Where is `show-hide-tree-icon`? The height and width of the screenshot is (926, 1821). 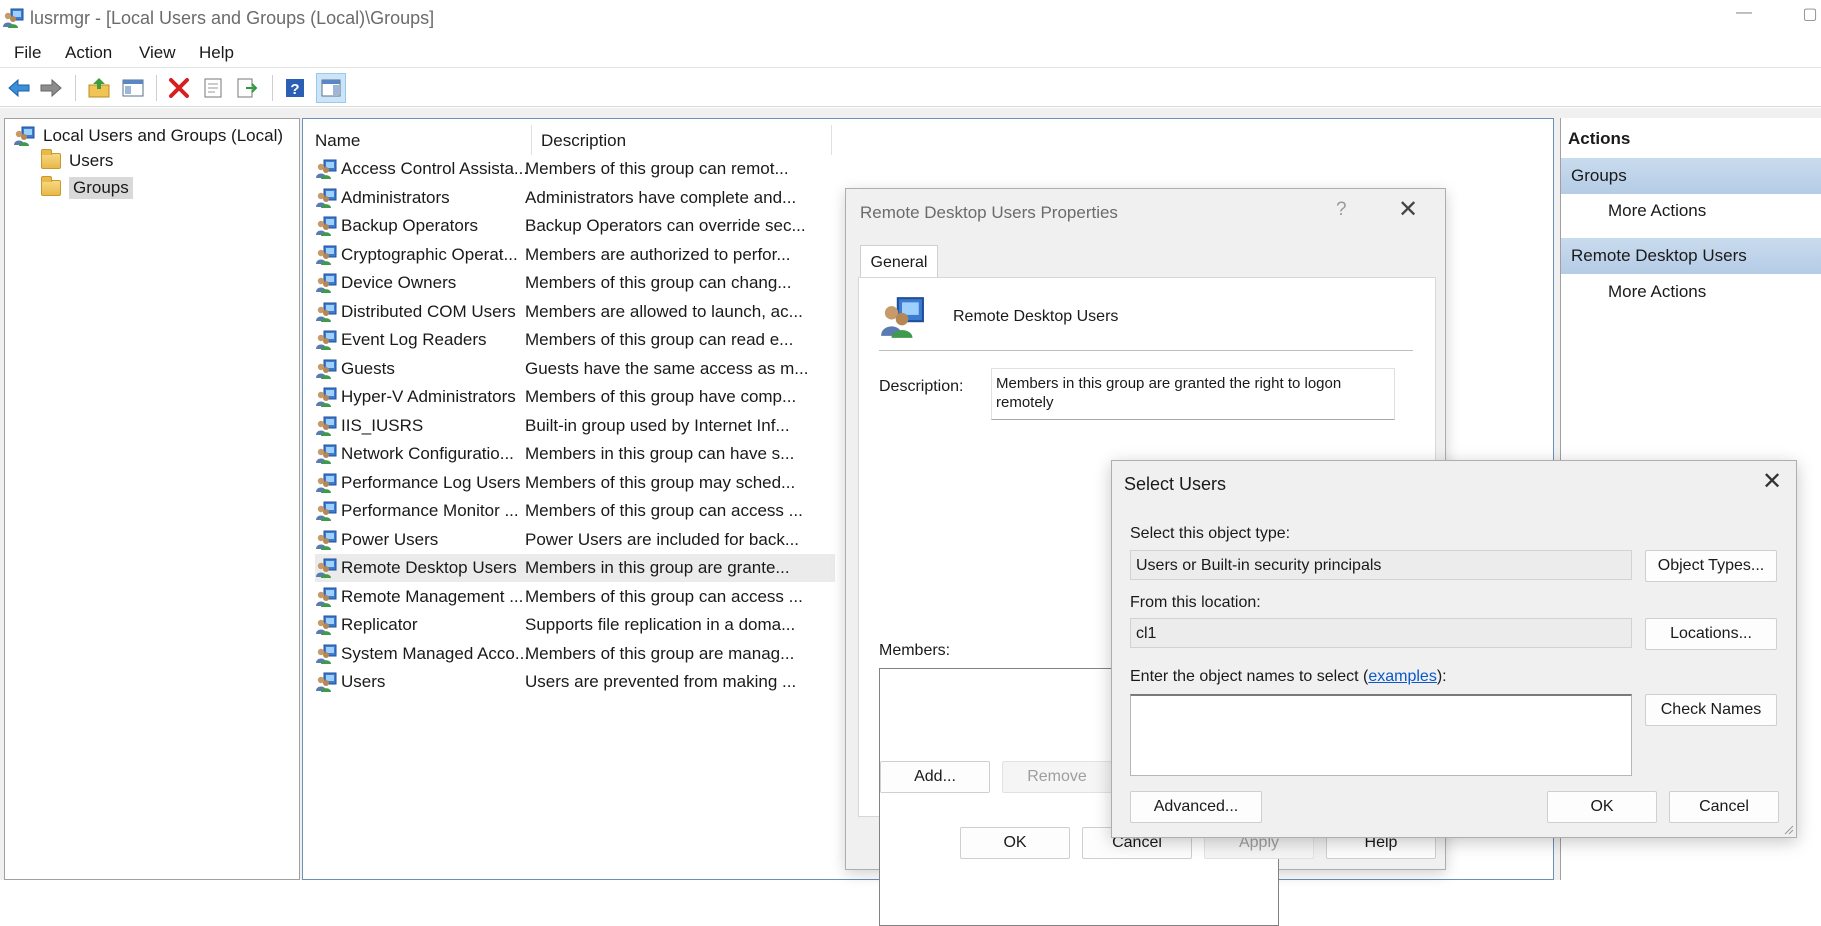 show-hide-tree-icon is located at coordinates (133, 88).